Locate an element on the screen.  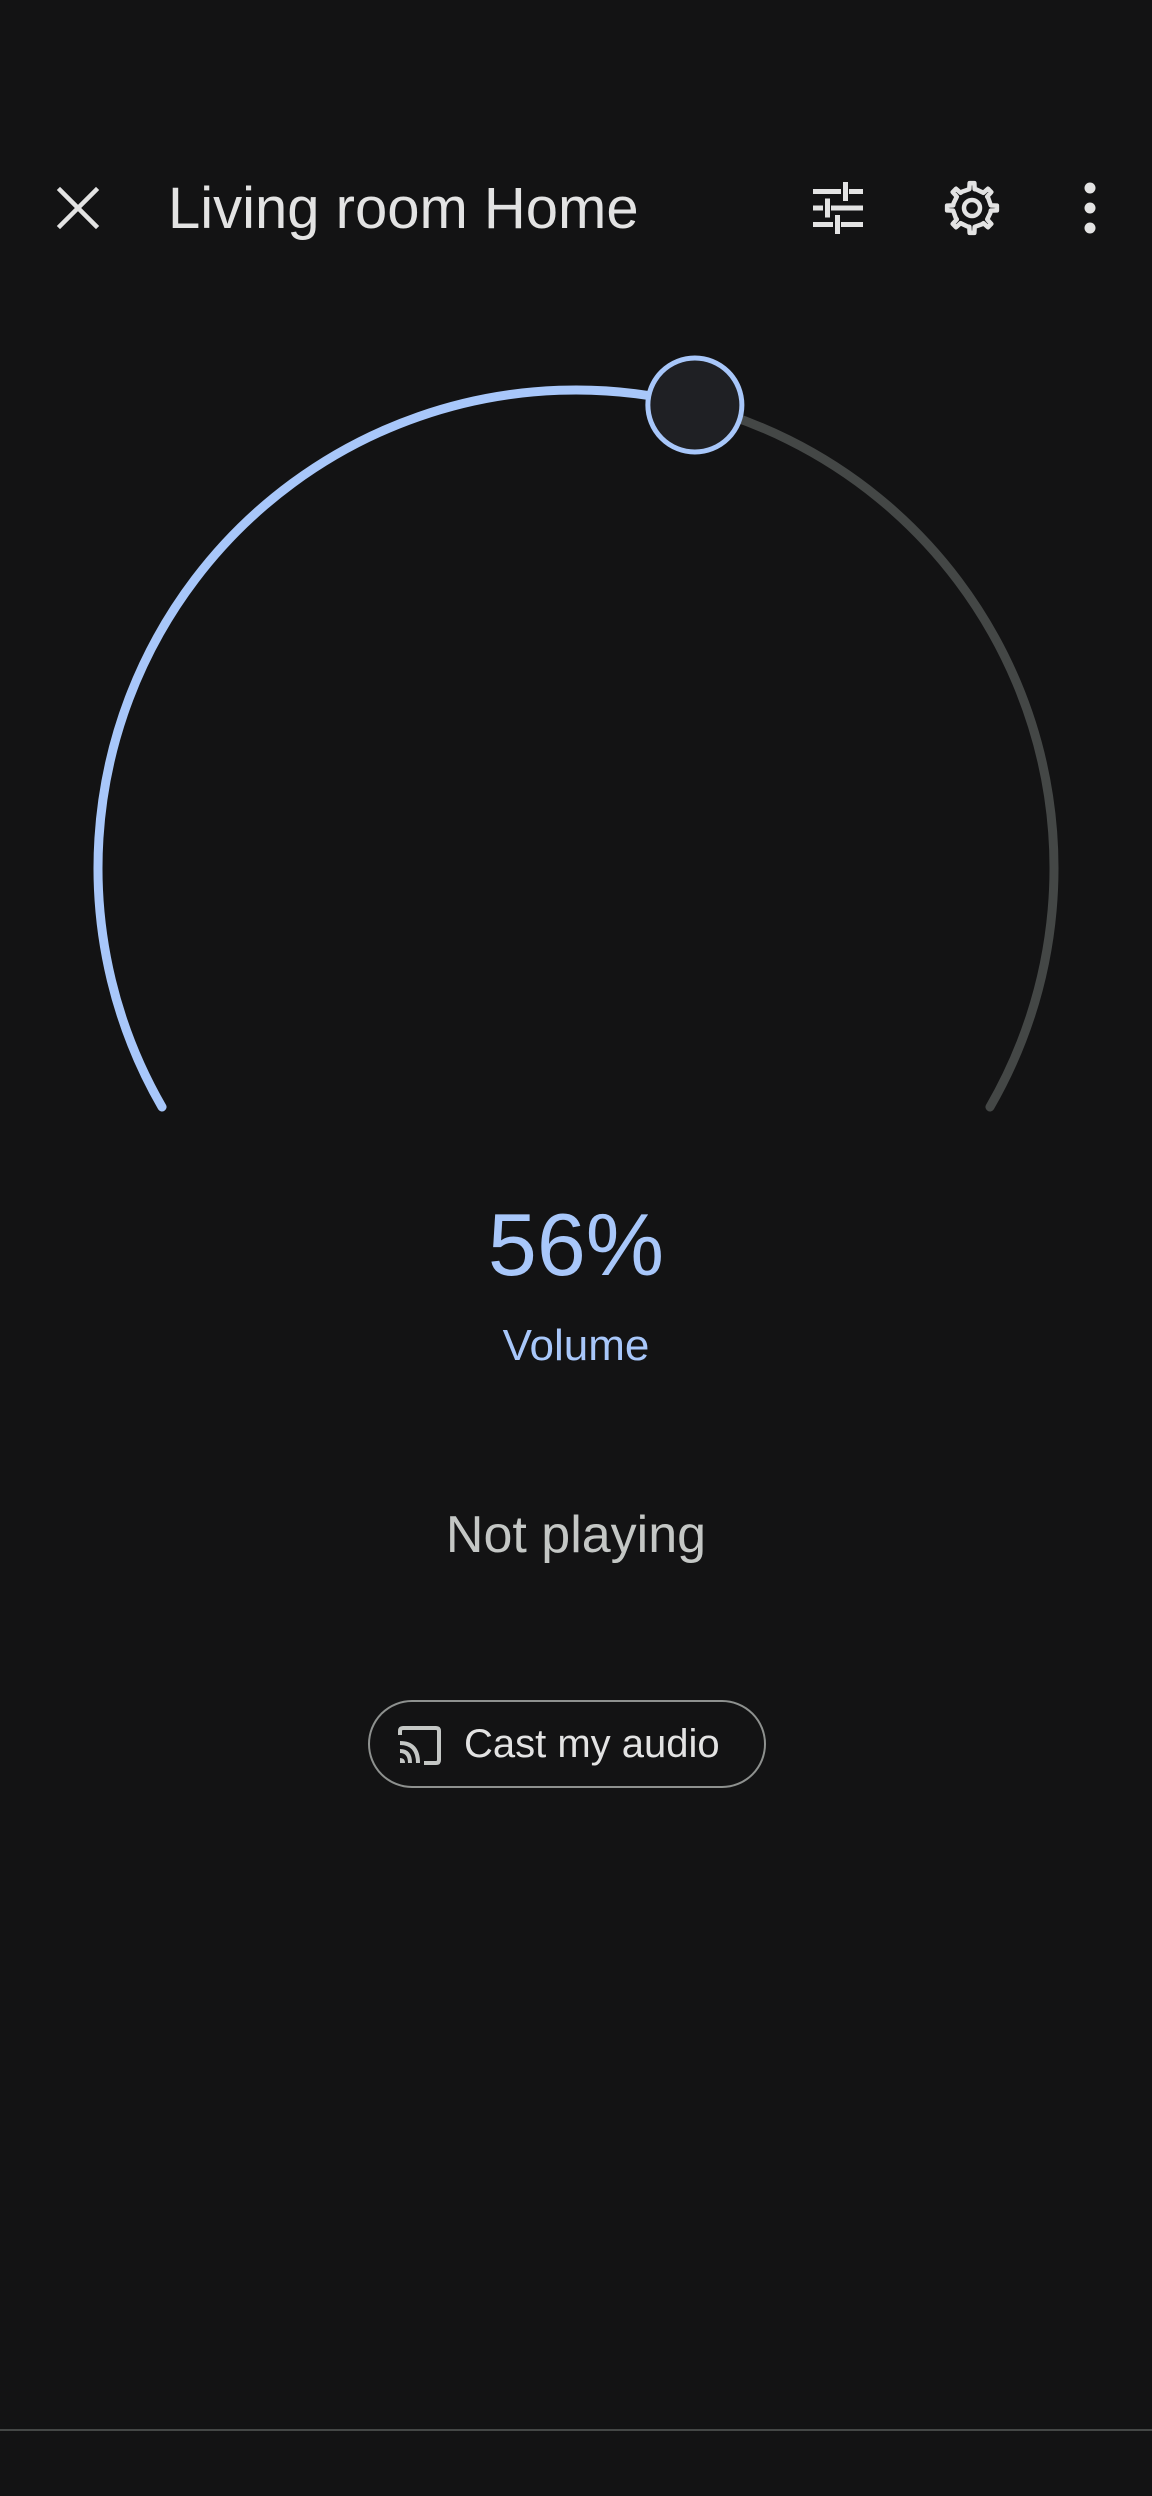
volume-track is located at coordinates (874, 756).